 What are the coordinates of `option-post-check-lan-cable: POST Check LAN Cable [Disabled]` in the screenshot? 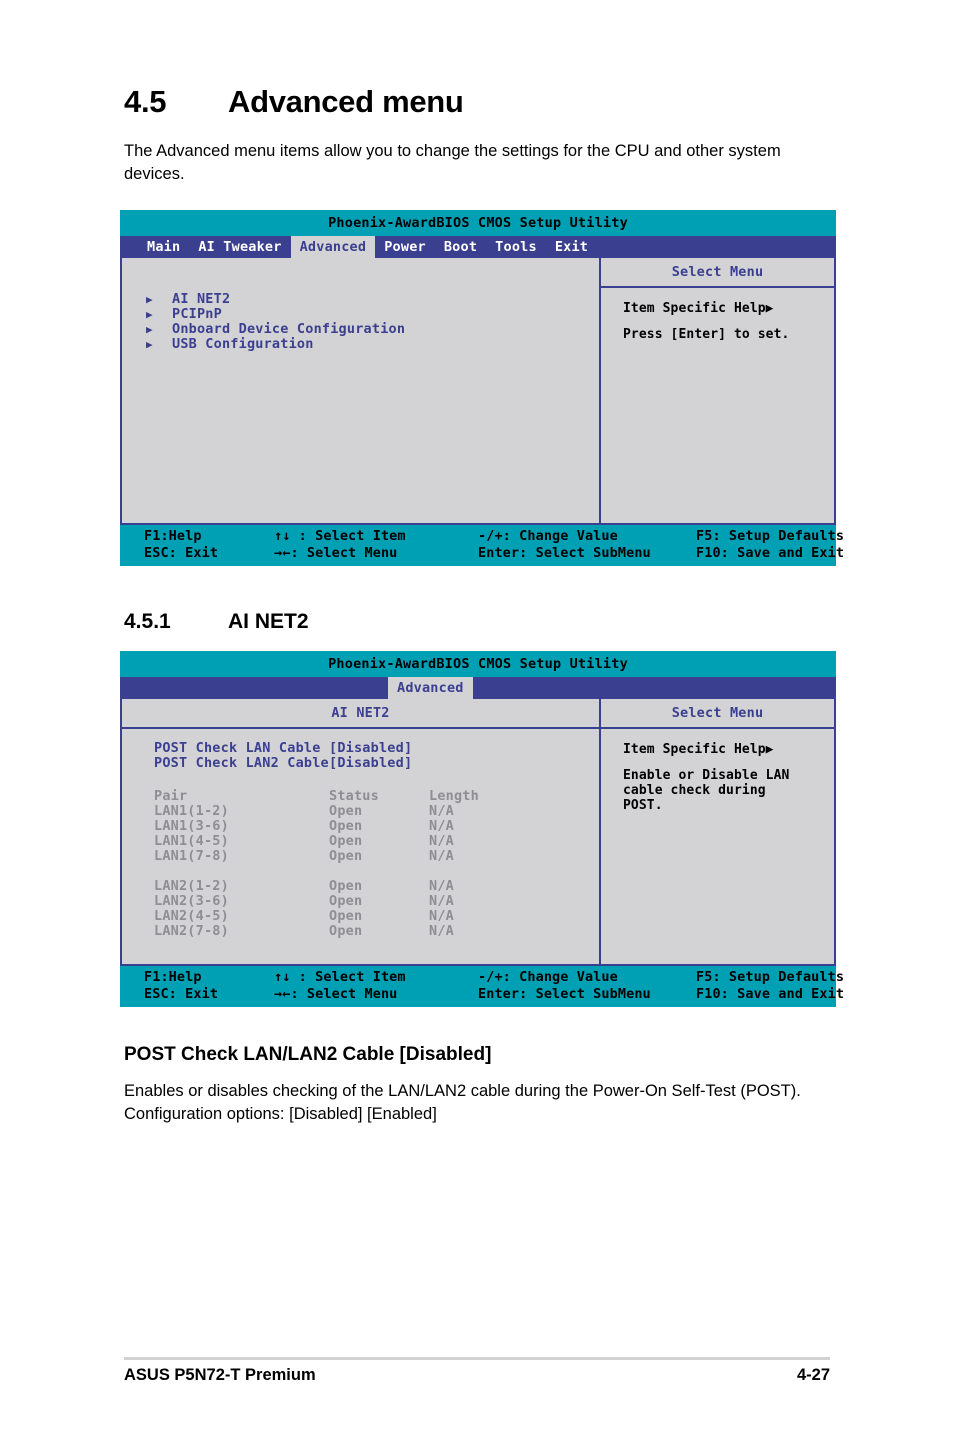 It's located at (376, 748).